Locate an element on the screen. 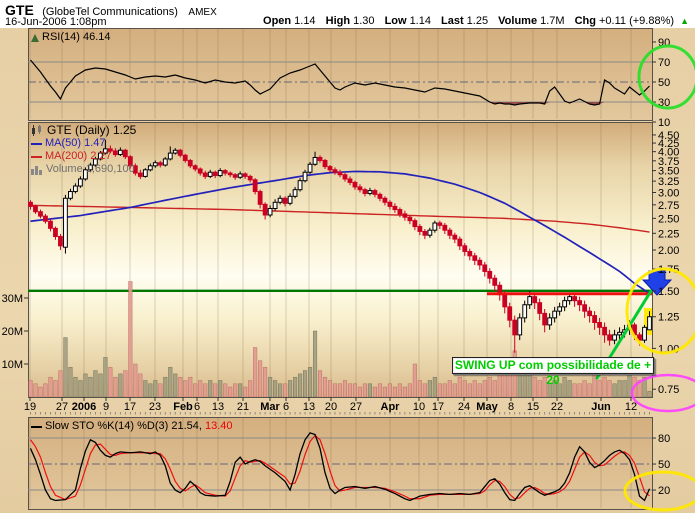  sto-d-value: 13.40 is located at coordinates (218, 426).